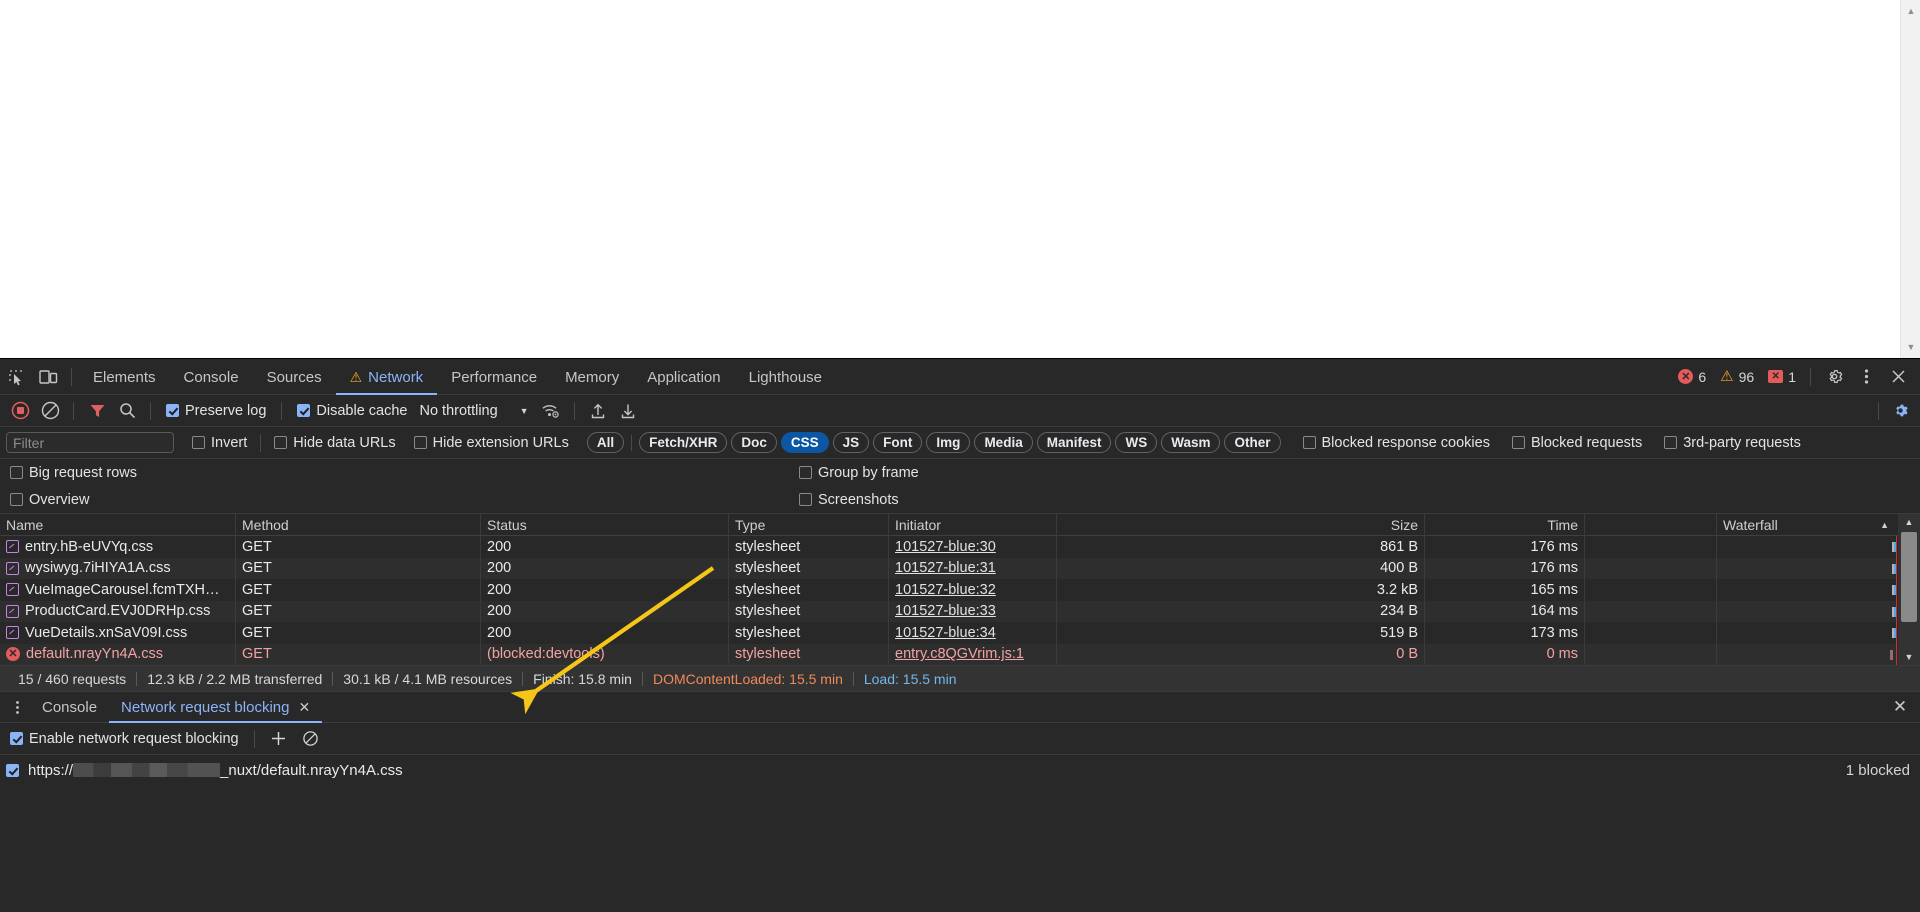 The height and width of the screenshot is (912, 1920). Describe the element at coordinates (48, 377) in the screenshot. I see `device-toolbar-icon` at that location.